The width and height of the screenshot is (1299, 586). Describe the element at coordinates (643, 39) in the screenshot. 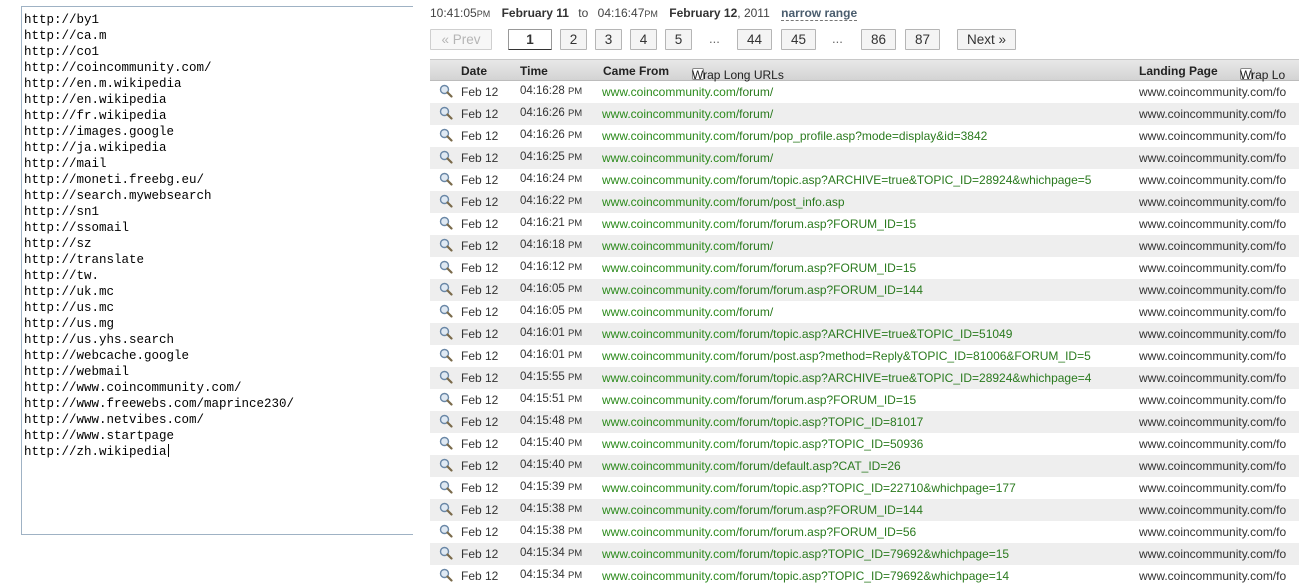

I see `page-4-button: 4` at that location.